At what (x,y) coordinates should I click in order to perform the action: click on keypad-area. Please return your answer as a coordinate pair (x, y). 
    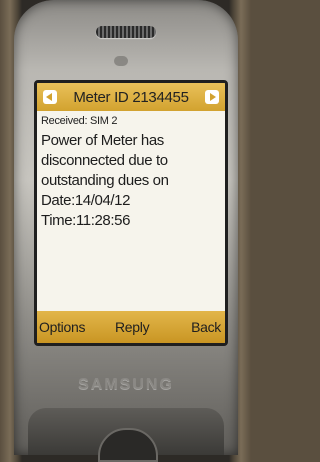
    Looking at the image, I should click on (126, 435).